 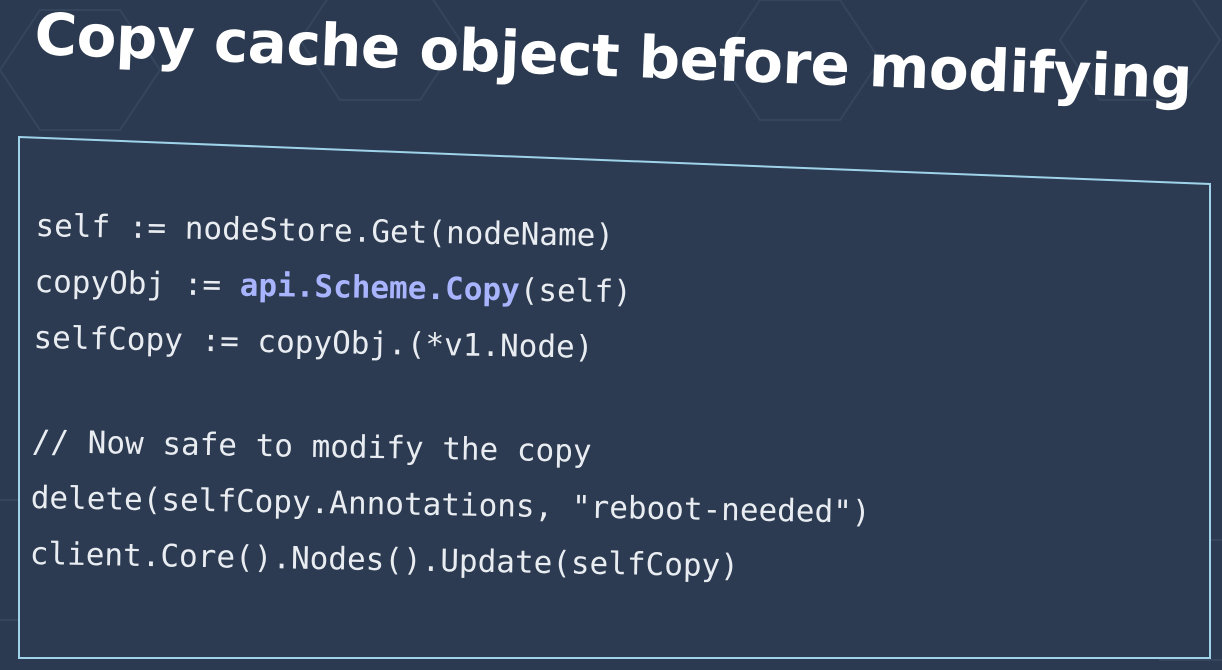 I want to click on code-text: (self), so click(x=576, y=291).